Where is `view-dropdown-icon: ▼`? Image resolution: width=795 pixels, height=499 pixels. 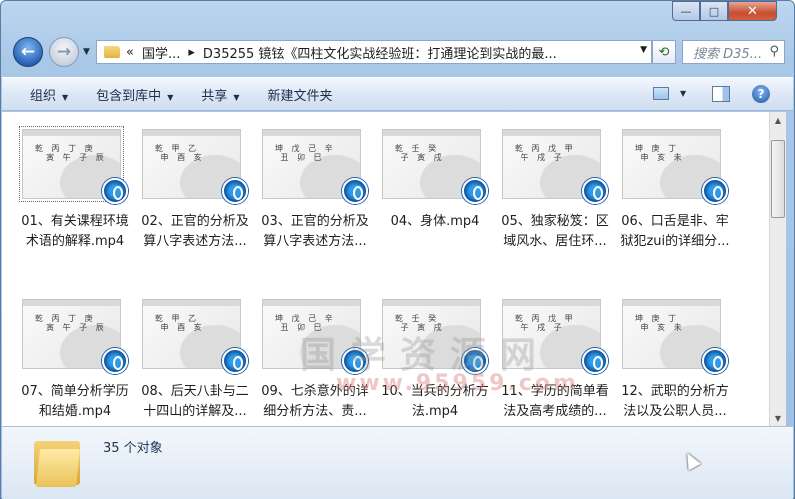 view-dropdown-icon: ▼ is located at coordinates (683, 93).